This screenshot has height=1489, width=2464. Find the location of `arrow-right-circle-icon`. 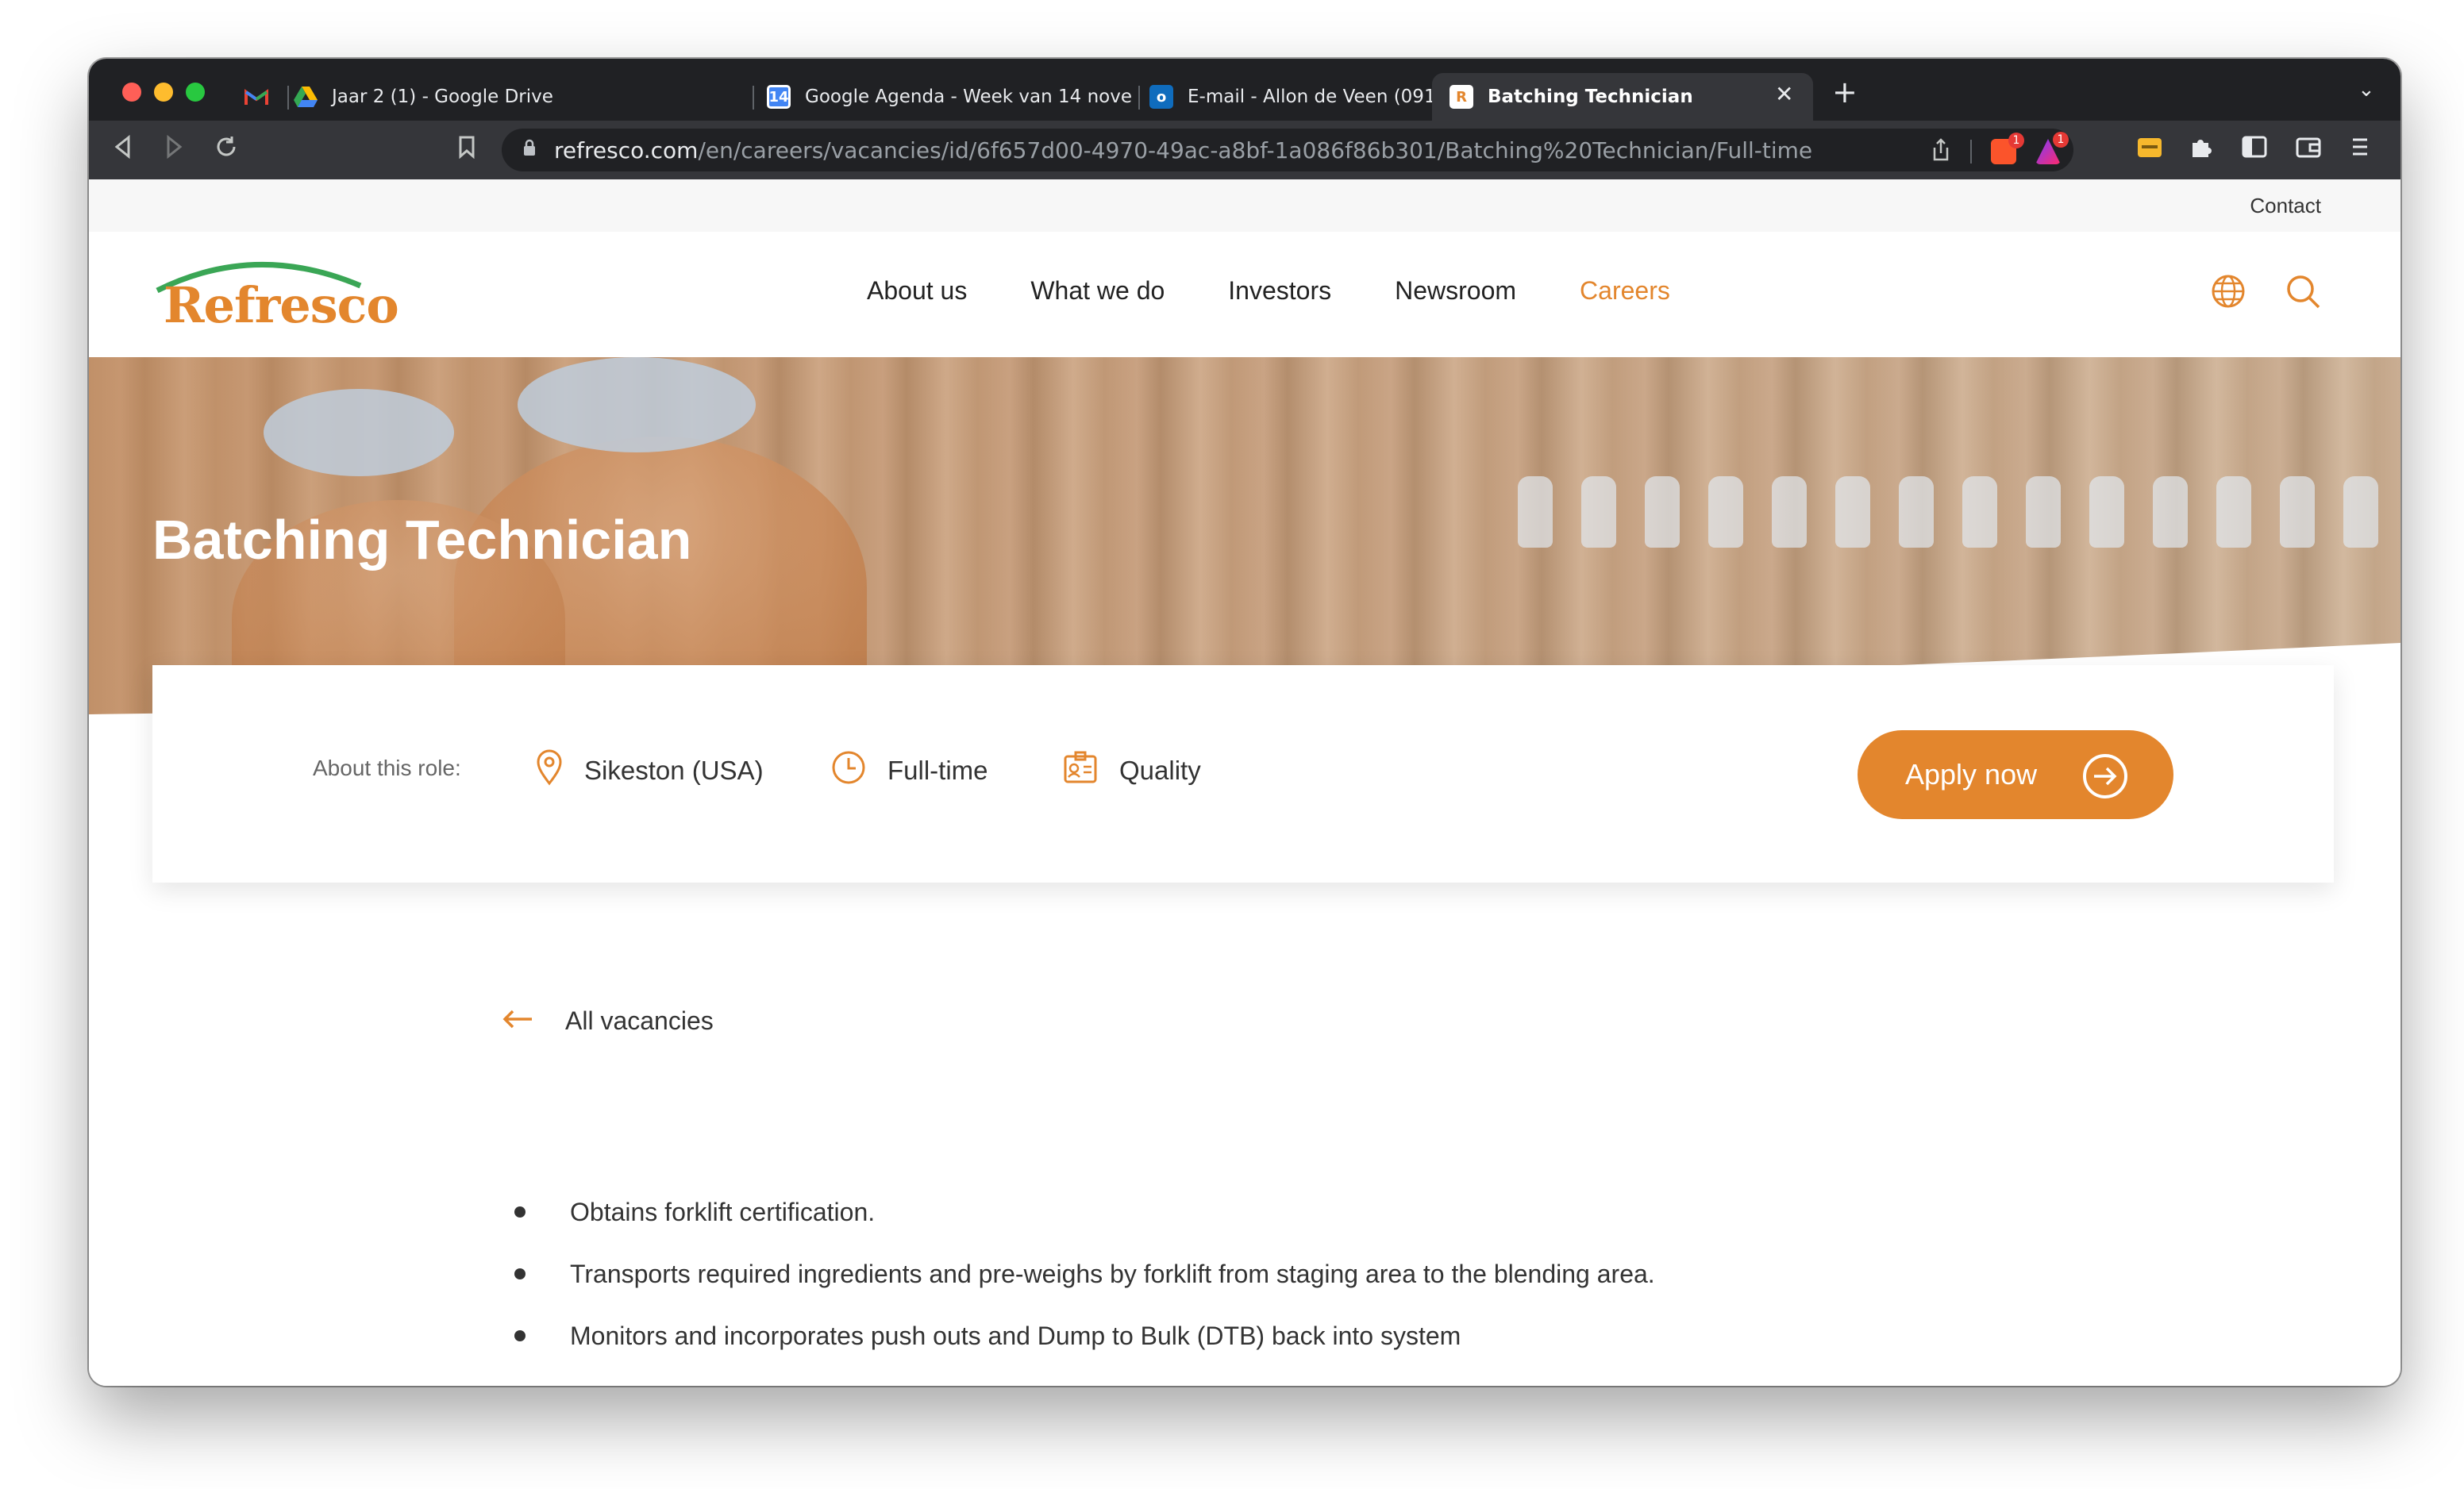

arrow-right-circle-icon is located at coordinates (2105, 776).